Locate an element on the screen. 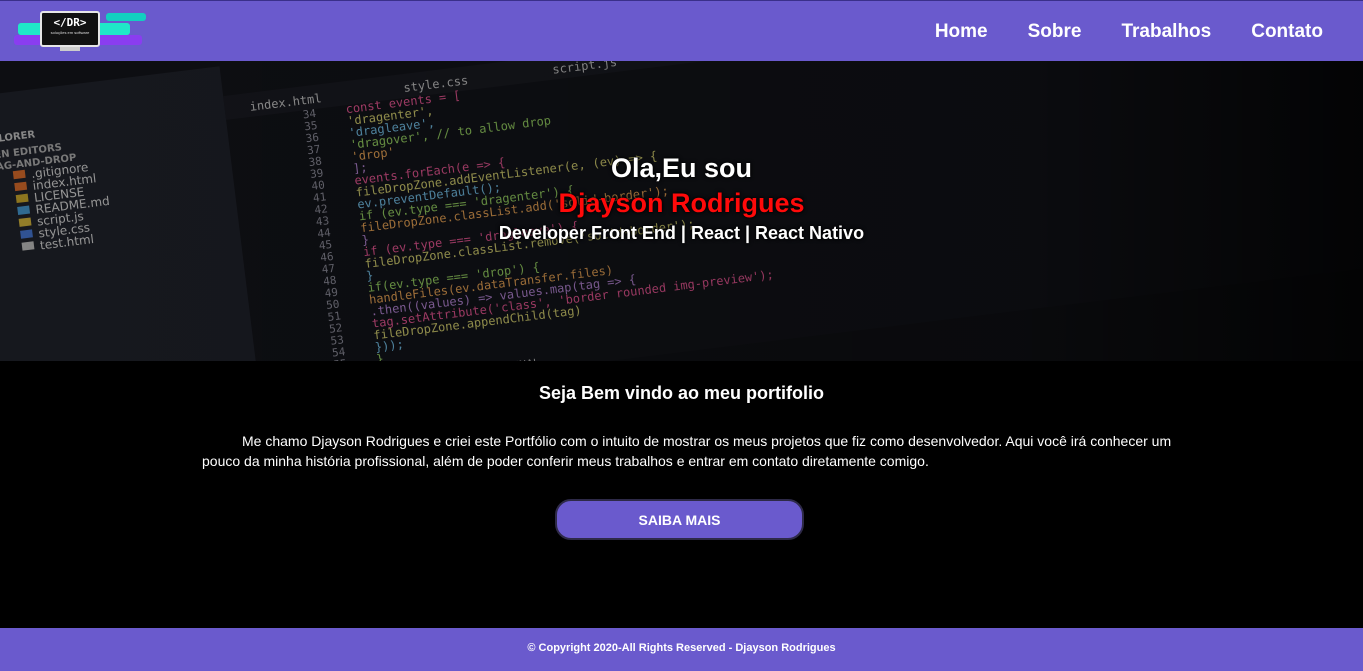 This screenshot has height=671, width=1363. logo-code-text: </DR> is located at coordinates (70, 22).